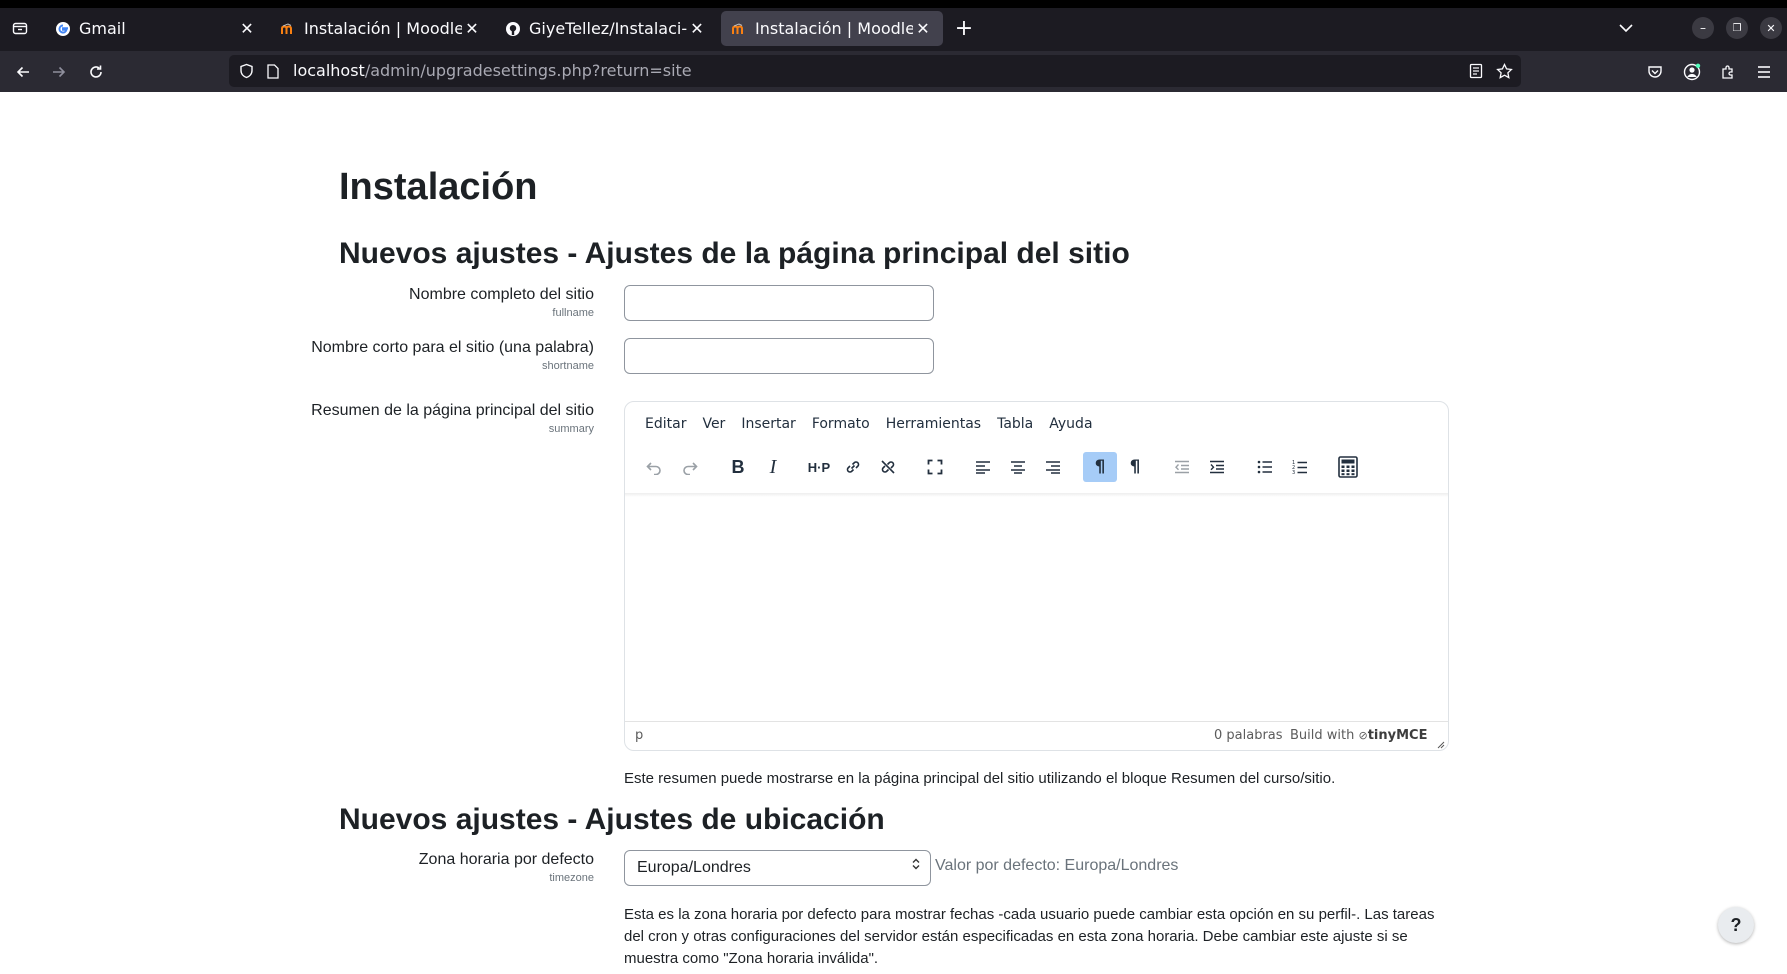 This screenshot has height=974, width=1787. I want to click on timezone-select: Europa/Londres, so click(777, 868).